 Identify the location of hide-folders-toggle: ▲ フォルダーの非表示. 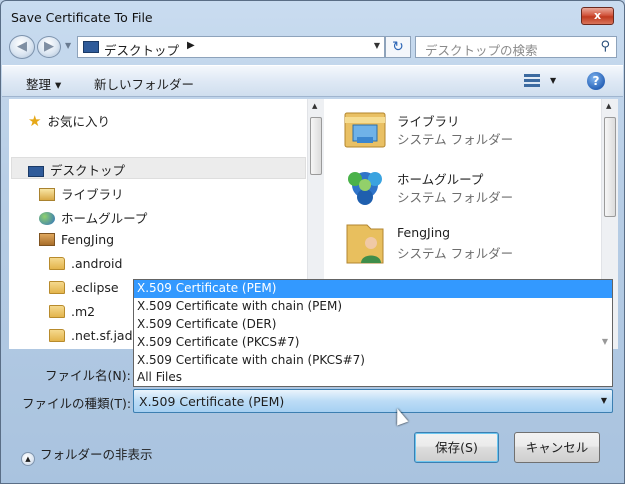
(87, 455).